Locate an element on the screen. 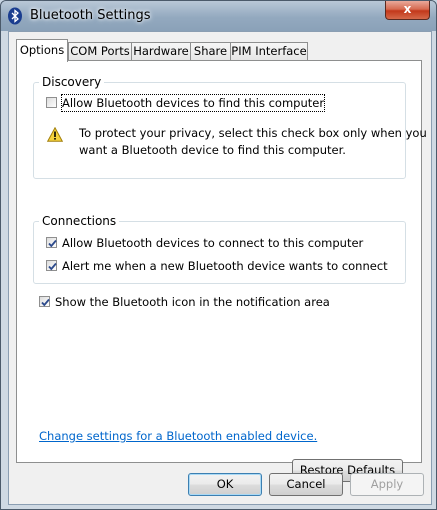 This screenshot has width=437, height=510. bluetooth-icon is located at coordinates (15, 16).